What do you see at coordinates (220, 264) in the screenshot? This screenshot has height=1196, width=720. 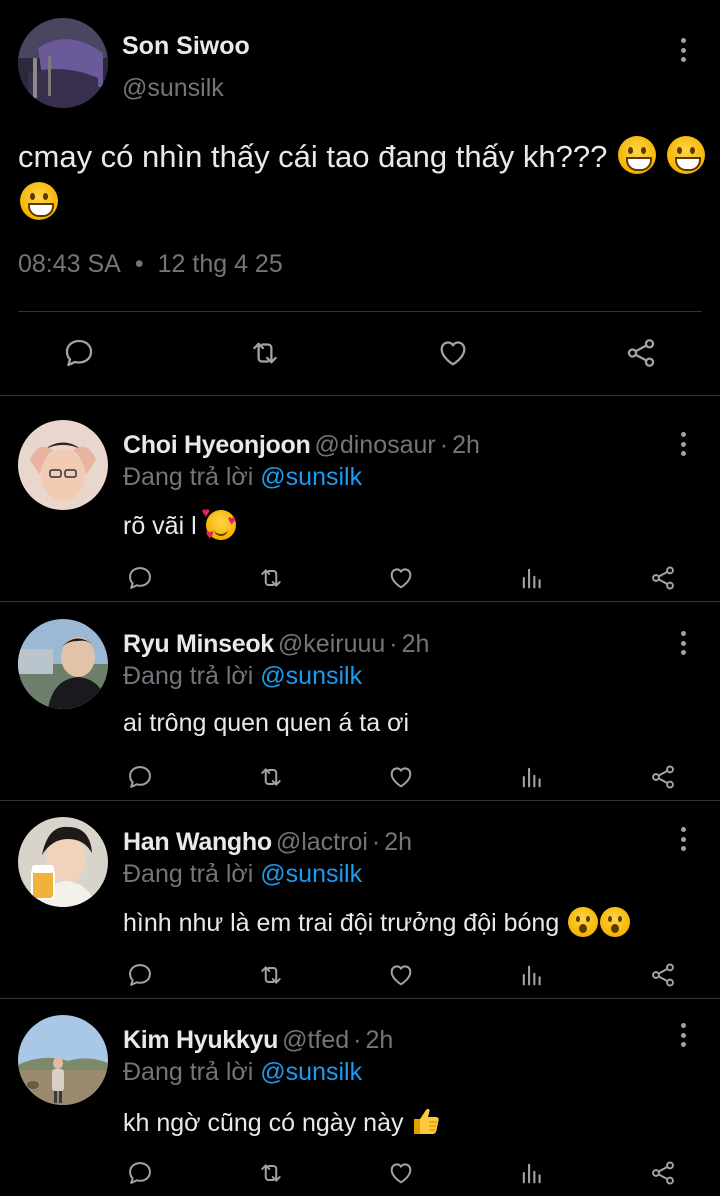 I see `tweet-date: 12 thg 4 25` at bounding box center [220, 264].